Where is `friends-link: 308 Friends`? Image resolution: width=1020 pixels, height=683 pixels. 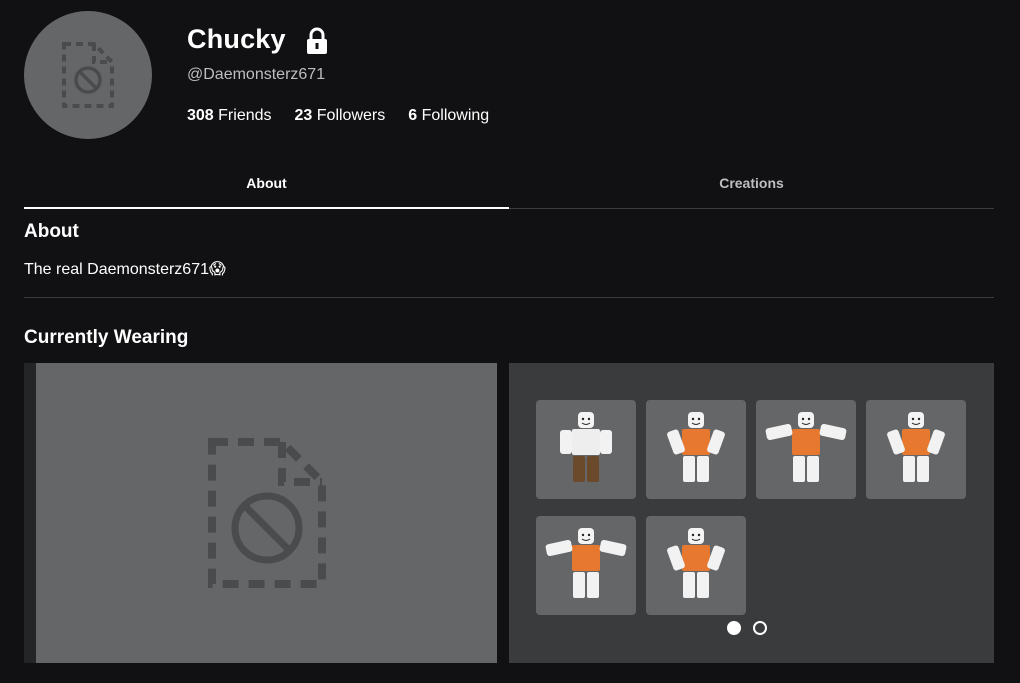
friends-link: 308 Friends is located at coordinates (229, 116).